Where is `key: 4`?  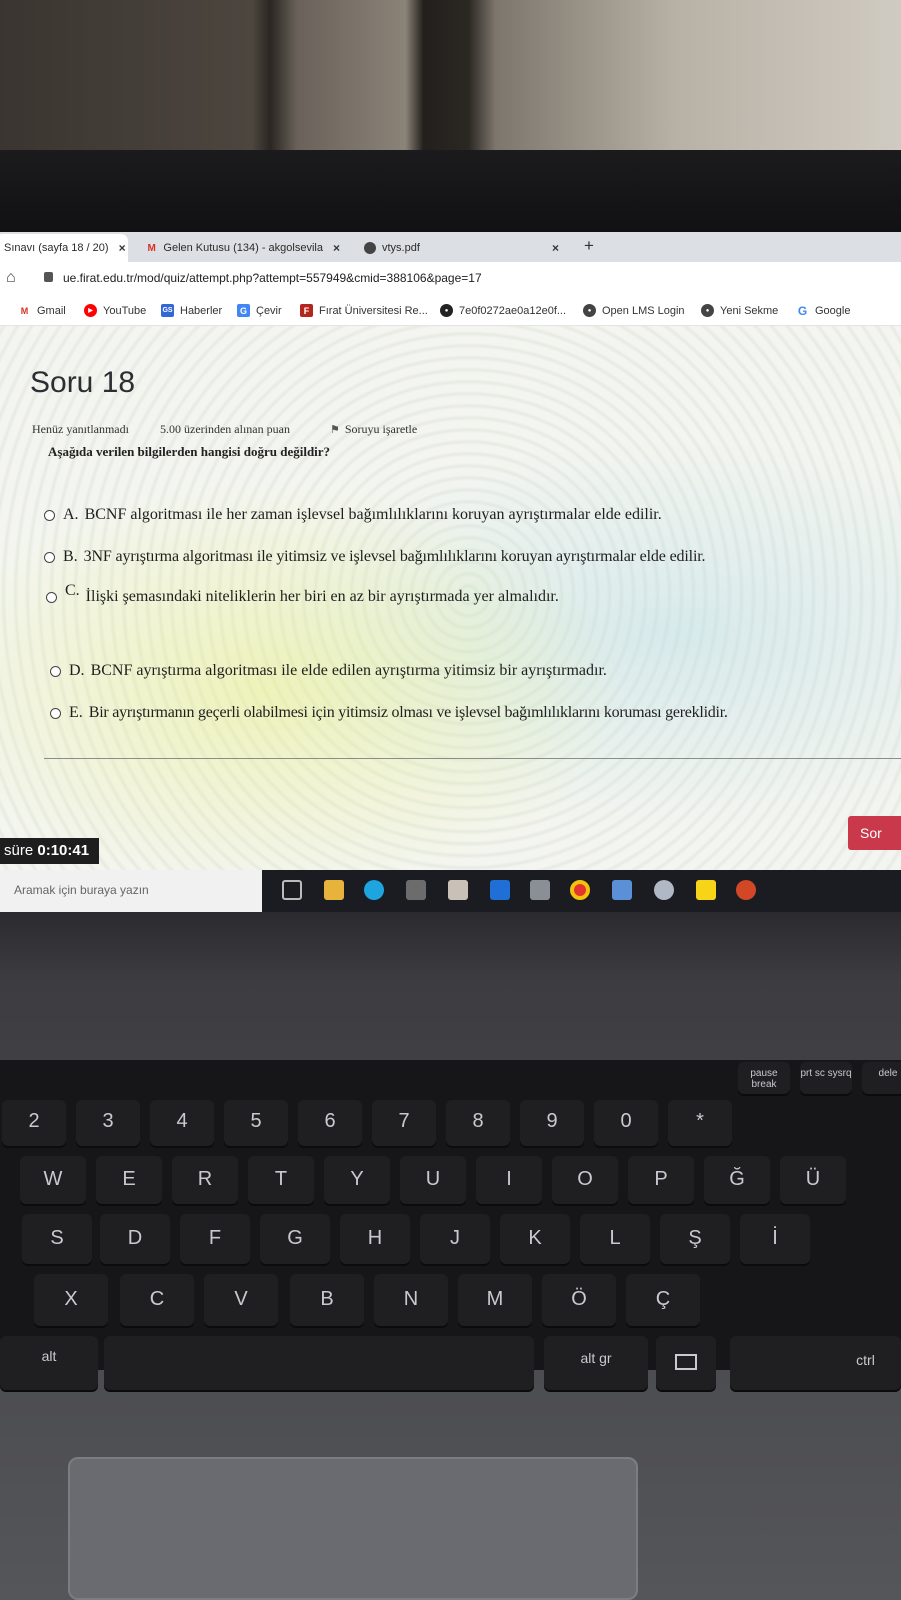 key: 4 is located at coordinates (182, 1123).